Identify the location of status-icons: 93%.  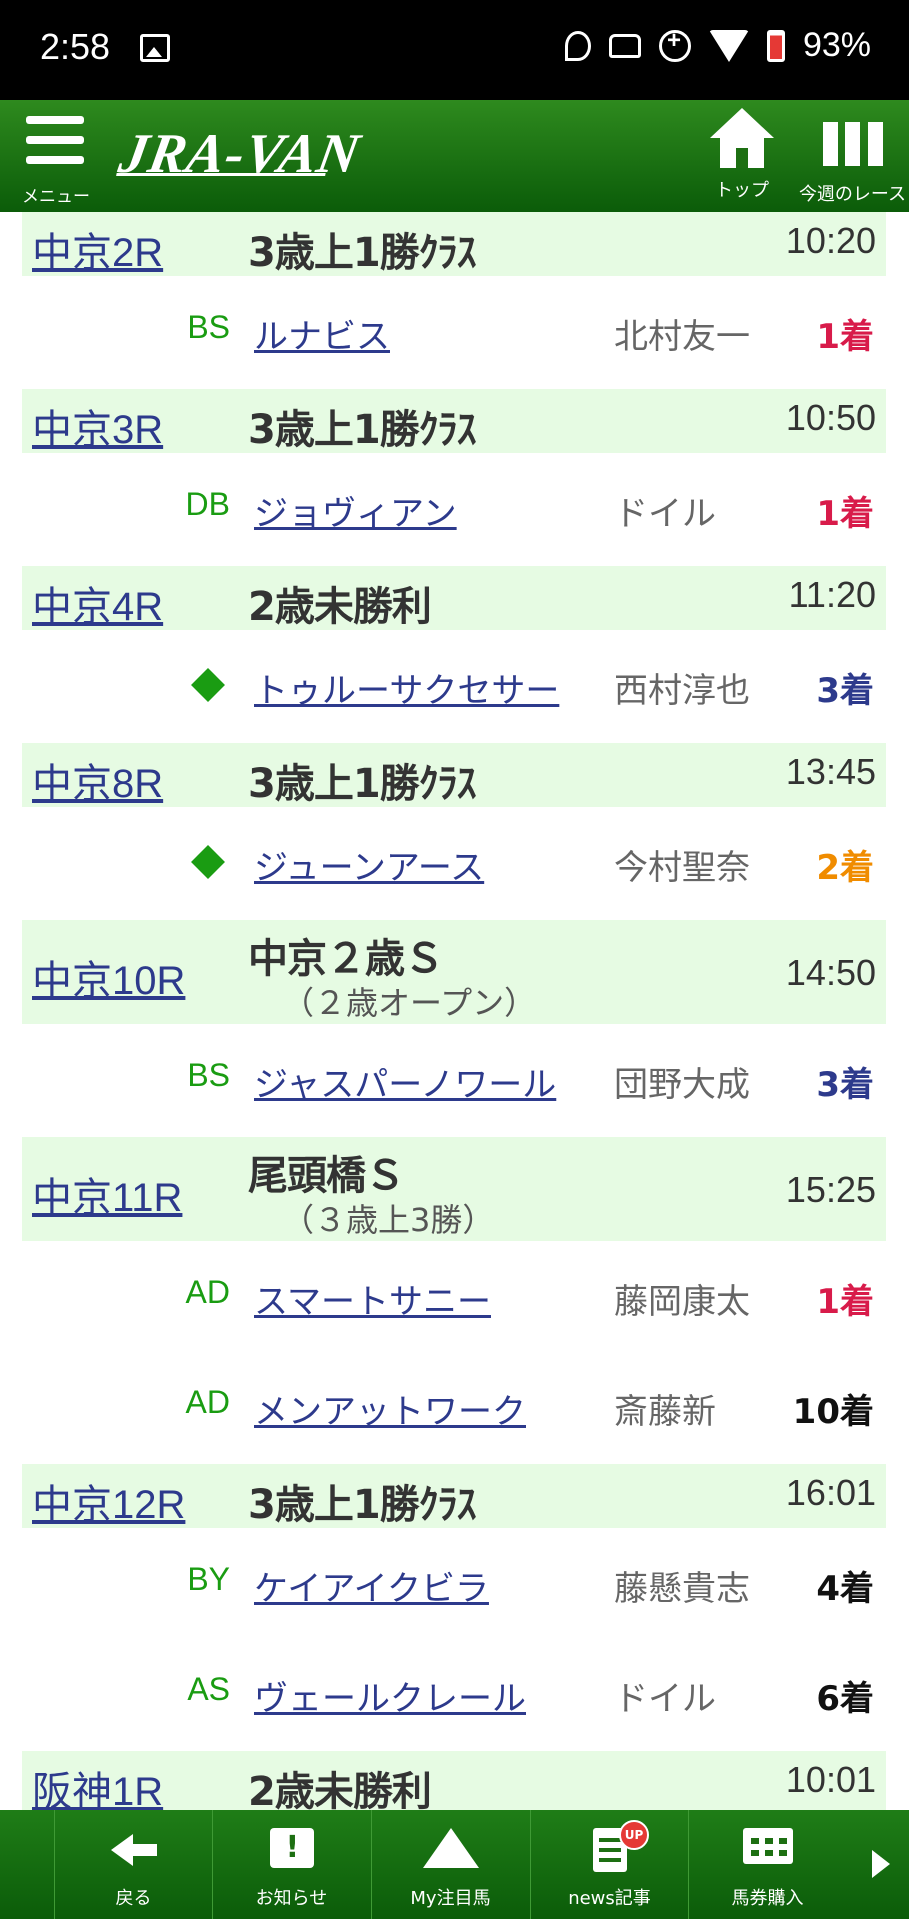
(717, 45).